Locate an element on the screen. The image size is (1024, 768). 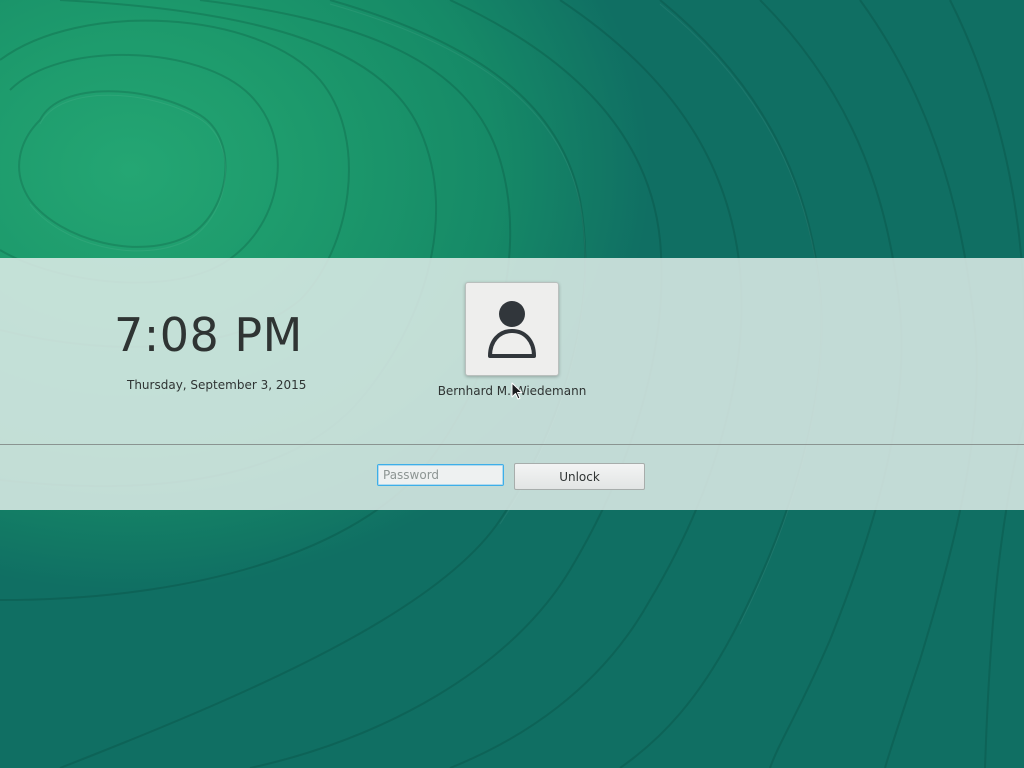
user-silhouette-icon is located at coordinates (512, 329).